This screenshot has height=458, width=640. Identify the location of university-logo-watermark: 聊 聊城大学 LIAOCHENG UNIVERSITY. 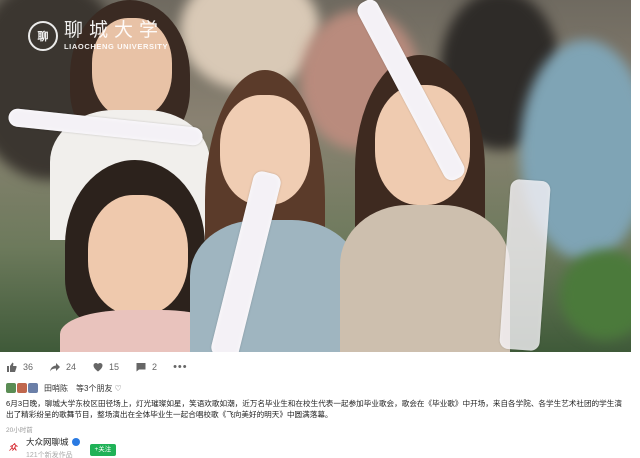
(103, 36).